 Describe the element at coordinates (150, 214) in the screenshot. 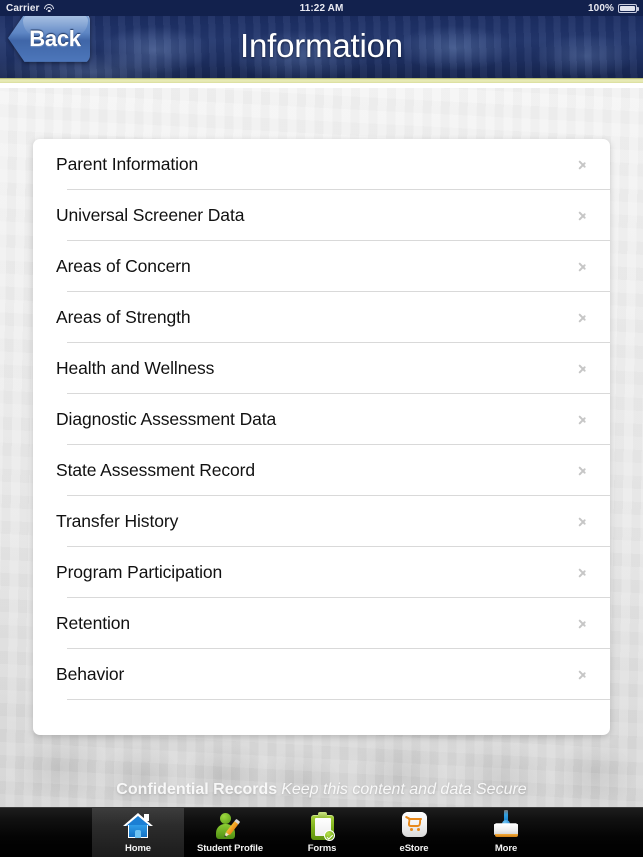

I see `list-item-label: Universal Screener Data` at that location.